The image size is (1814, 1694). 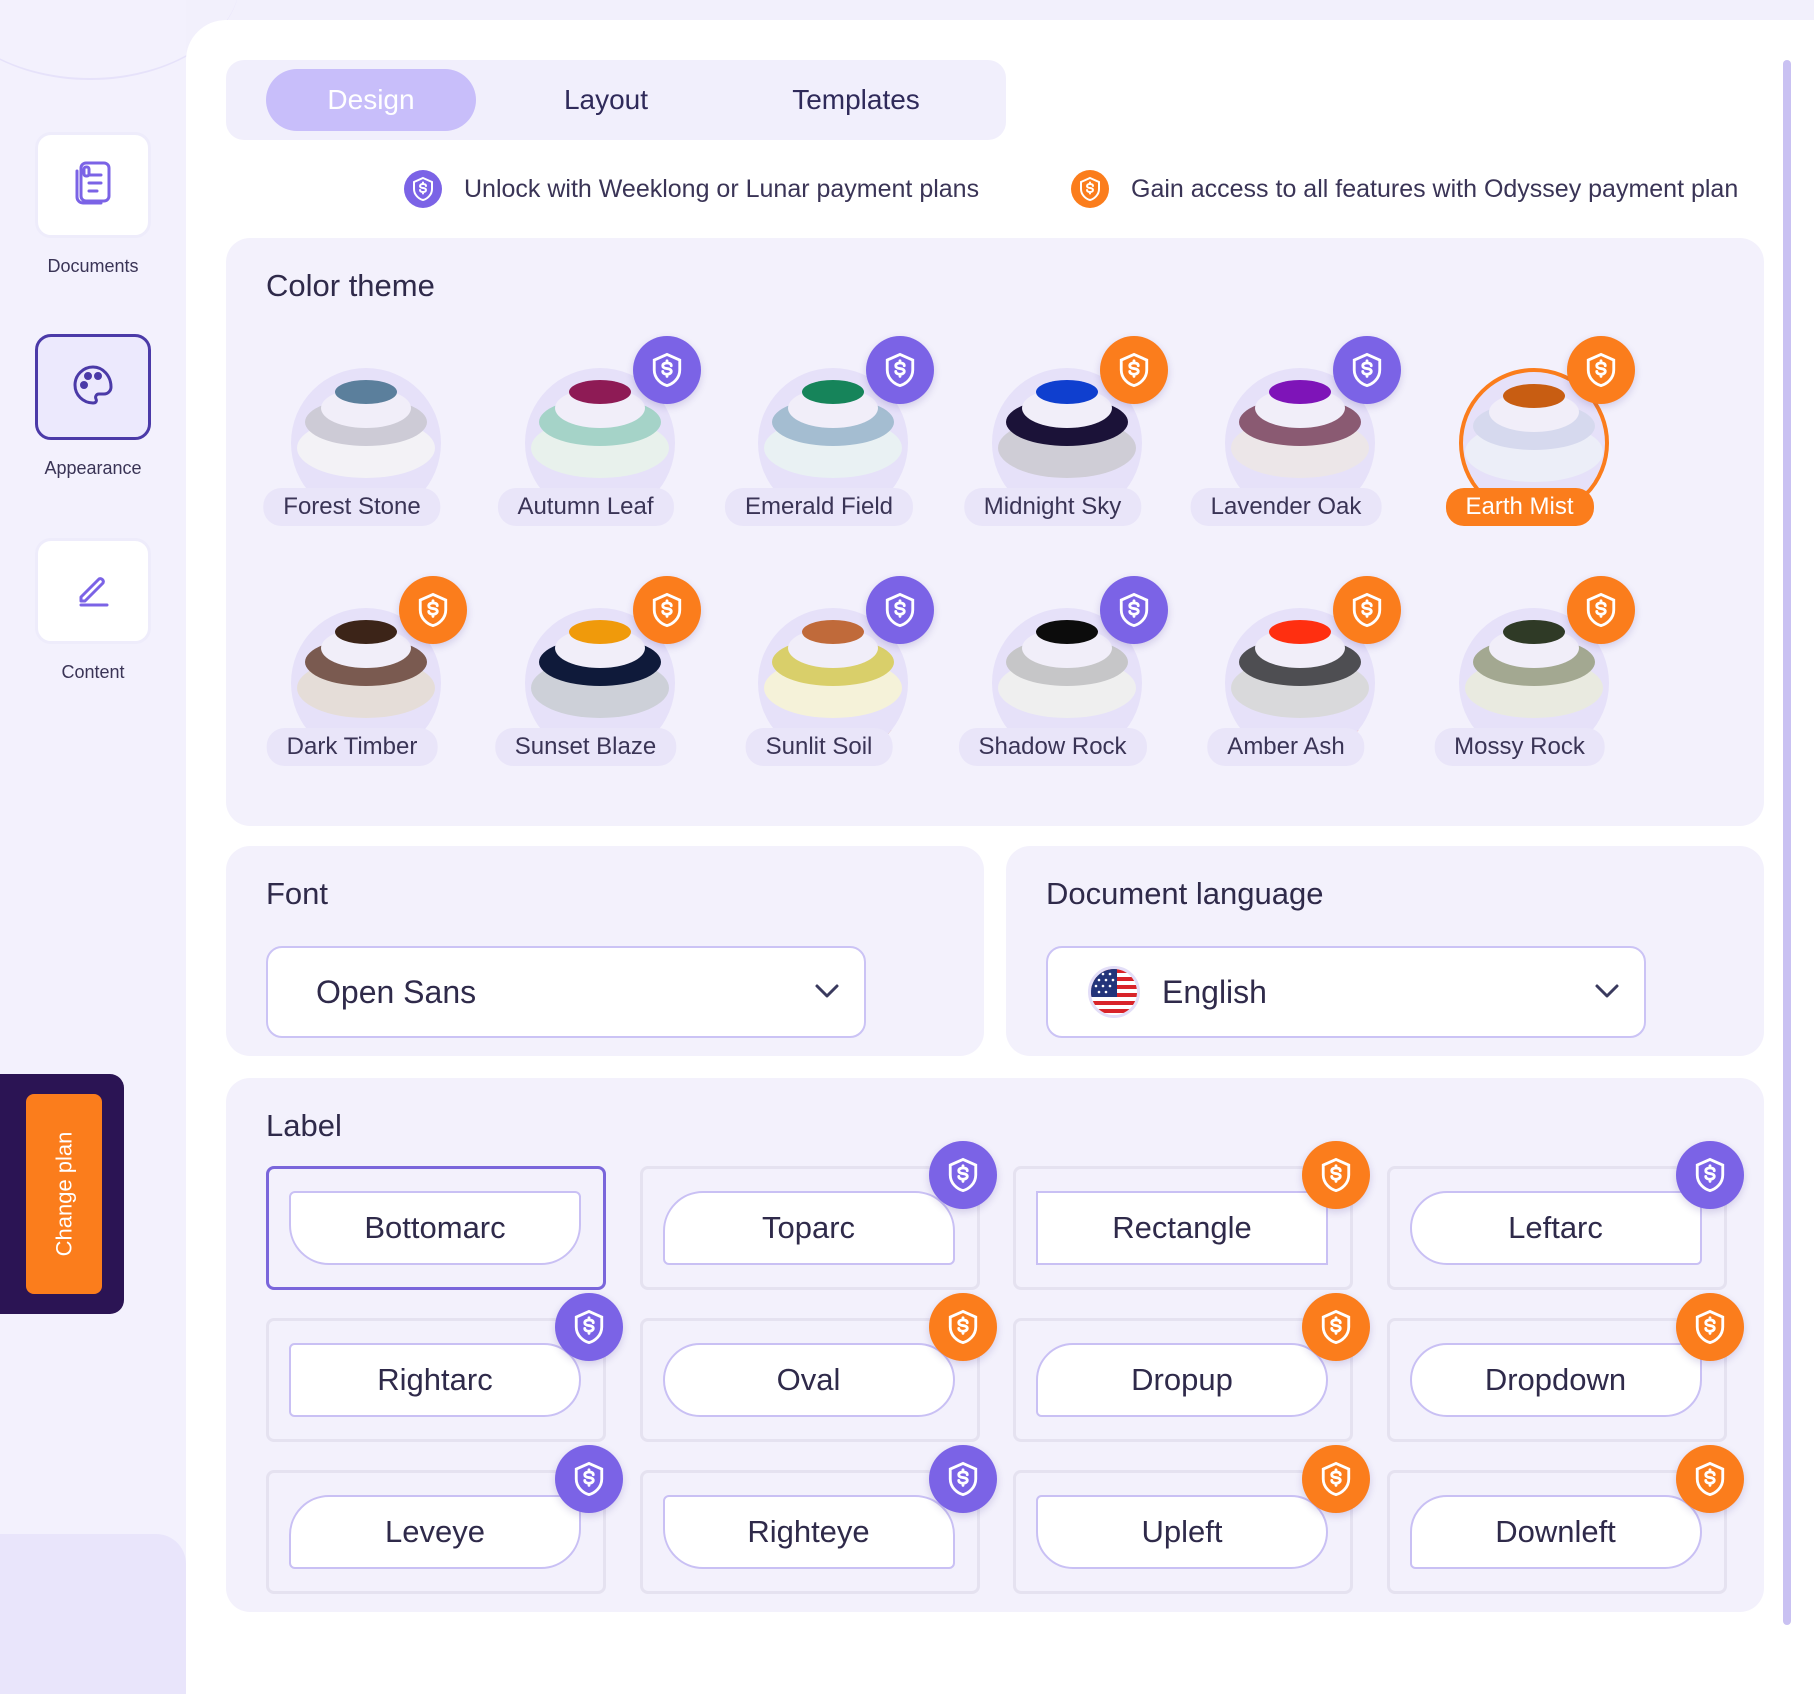 I want to click on label-option-dropdown: Dropdown, so click(x=1565, y=1367).